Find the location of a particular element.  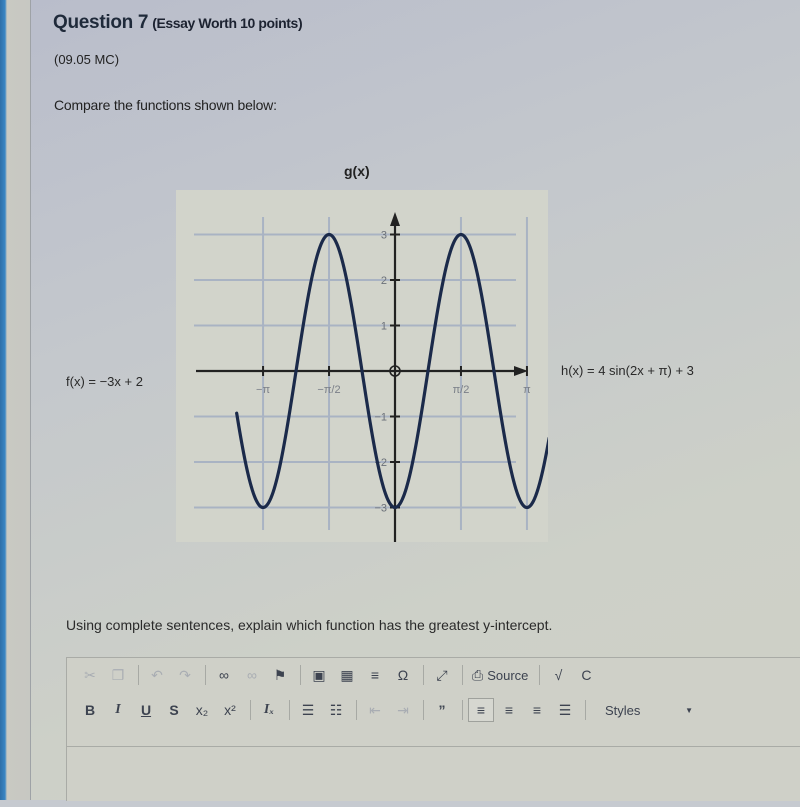

link-button: ∞ is located at coordinates (224, 675).